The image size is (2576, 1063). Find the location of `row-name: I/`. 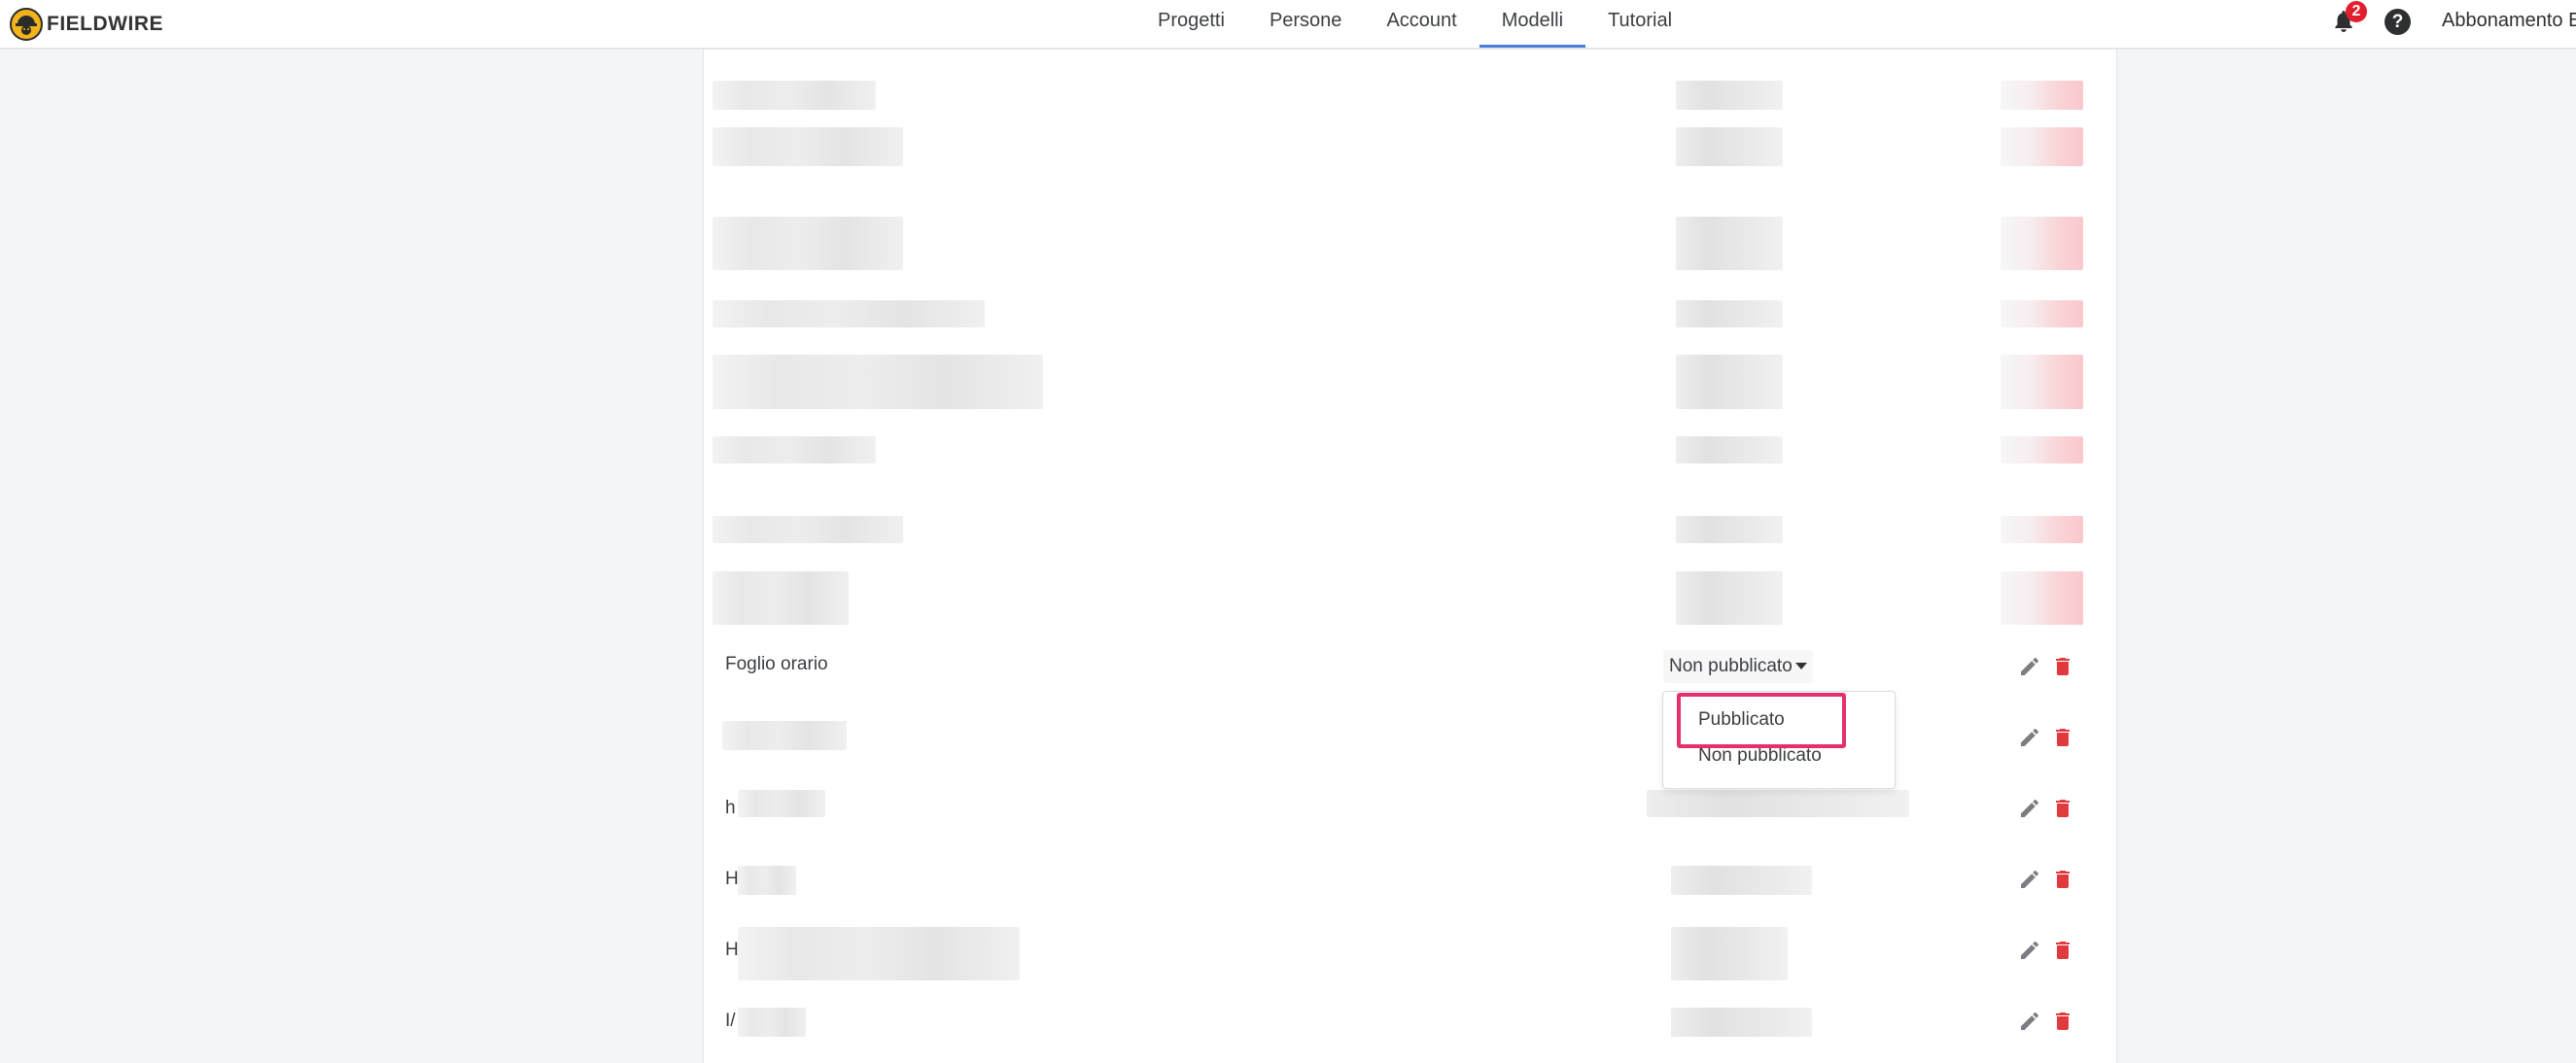

row-name: I/ is located at coordinates (730, 1021).